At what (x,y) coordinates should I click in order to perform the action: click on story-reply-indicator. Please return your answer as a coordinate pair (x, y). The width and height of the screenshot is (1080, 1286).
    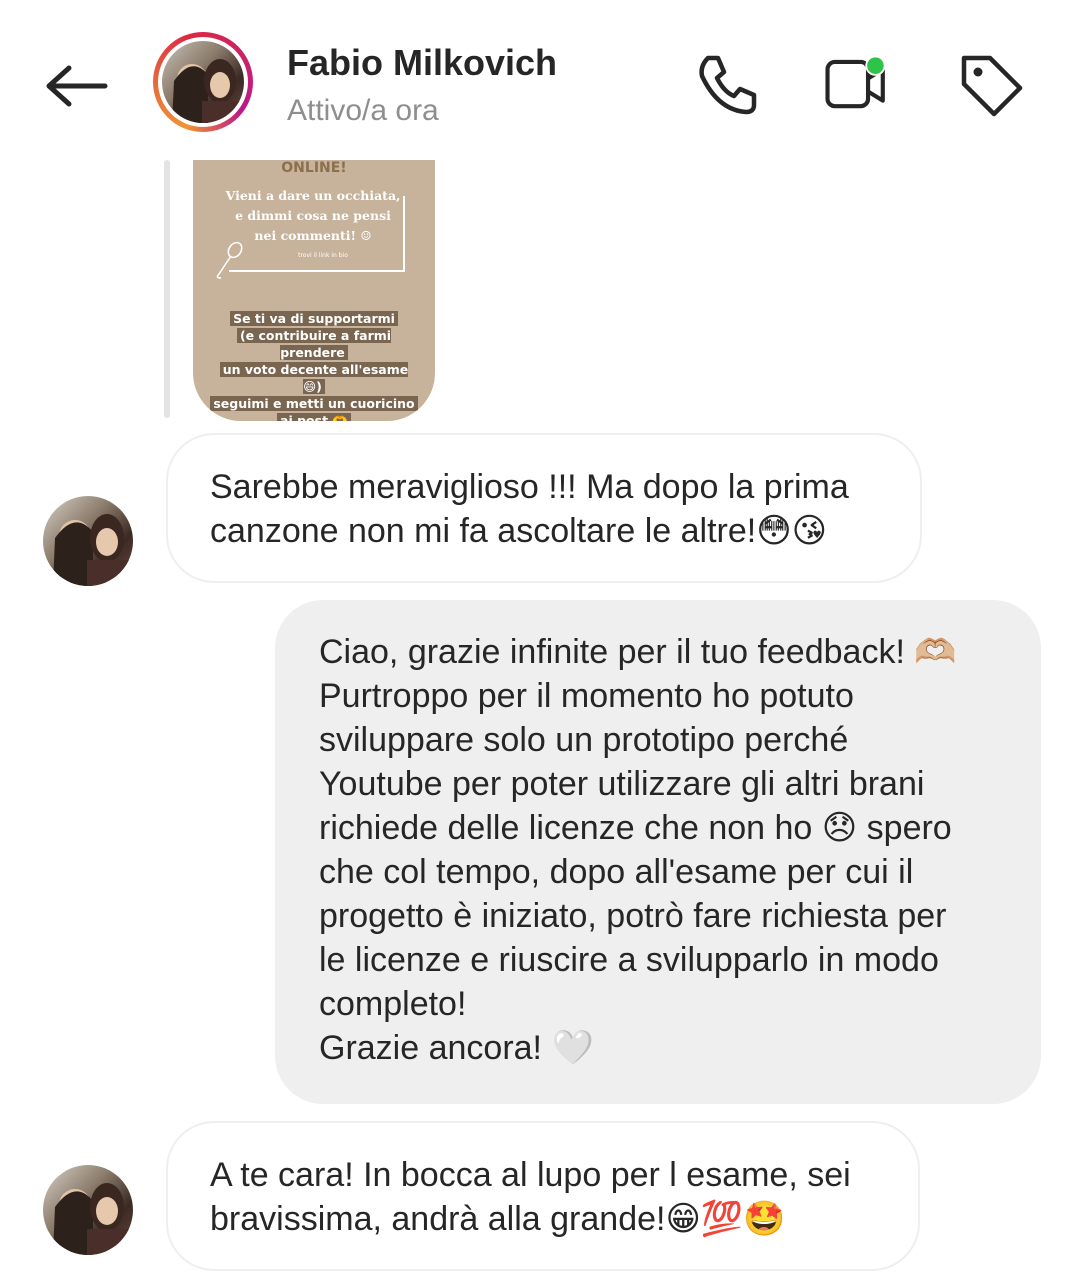
    Looking at the image, I should click on (167, 289).